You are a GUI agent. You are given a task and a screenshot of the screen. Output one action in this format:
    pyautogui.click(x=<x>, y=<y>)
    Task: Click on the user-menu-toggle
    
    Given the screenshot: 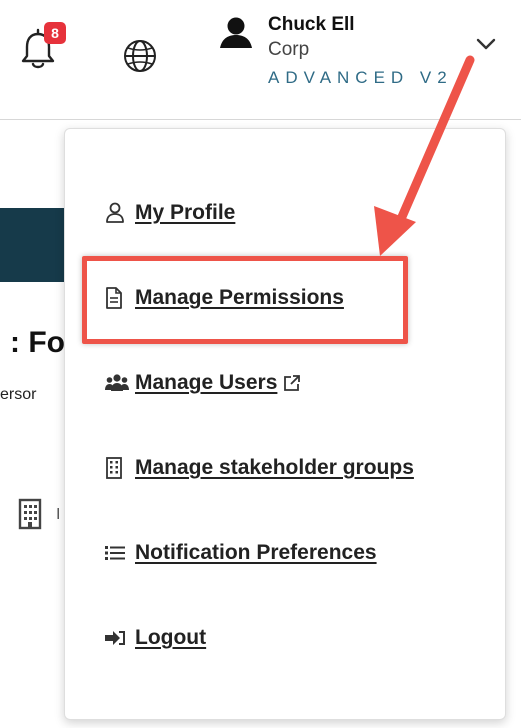 What is the action you would take?
    pyautogui.click(x=486, y=44)
    